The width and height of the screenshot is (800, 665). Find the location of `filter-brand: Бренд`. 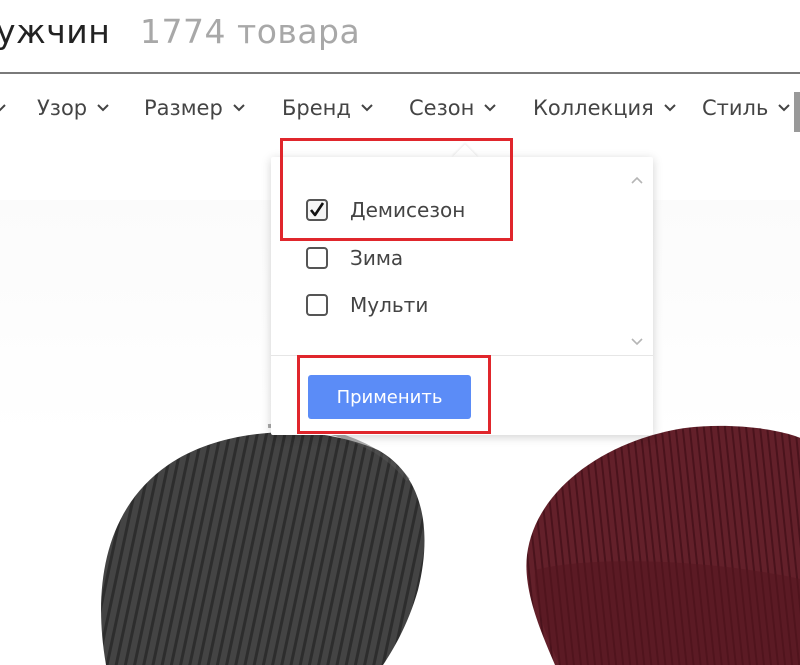

filter-brand: Бренд is located at coordinates (327, 112).